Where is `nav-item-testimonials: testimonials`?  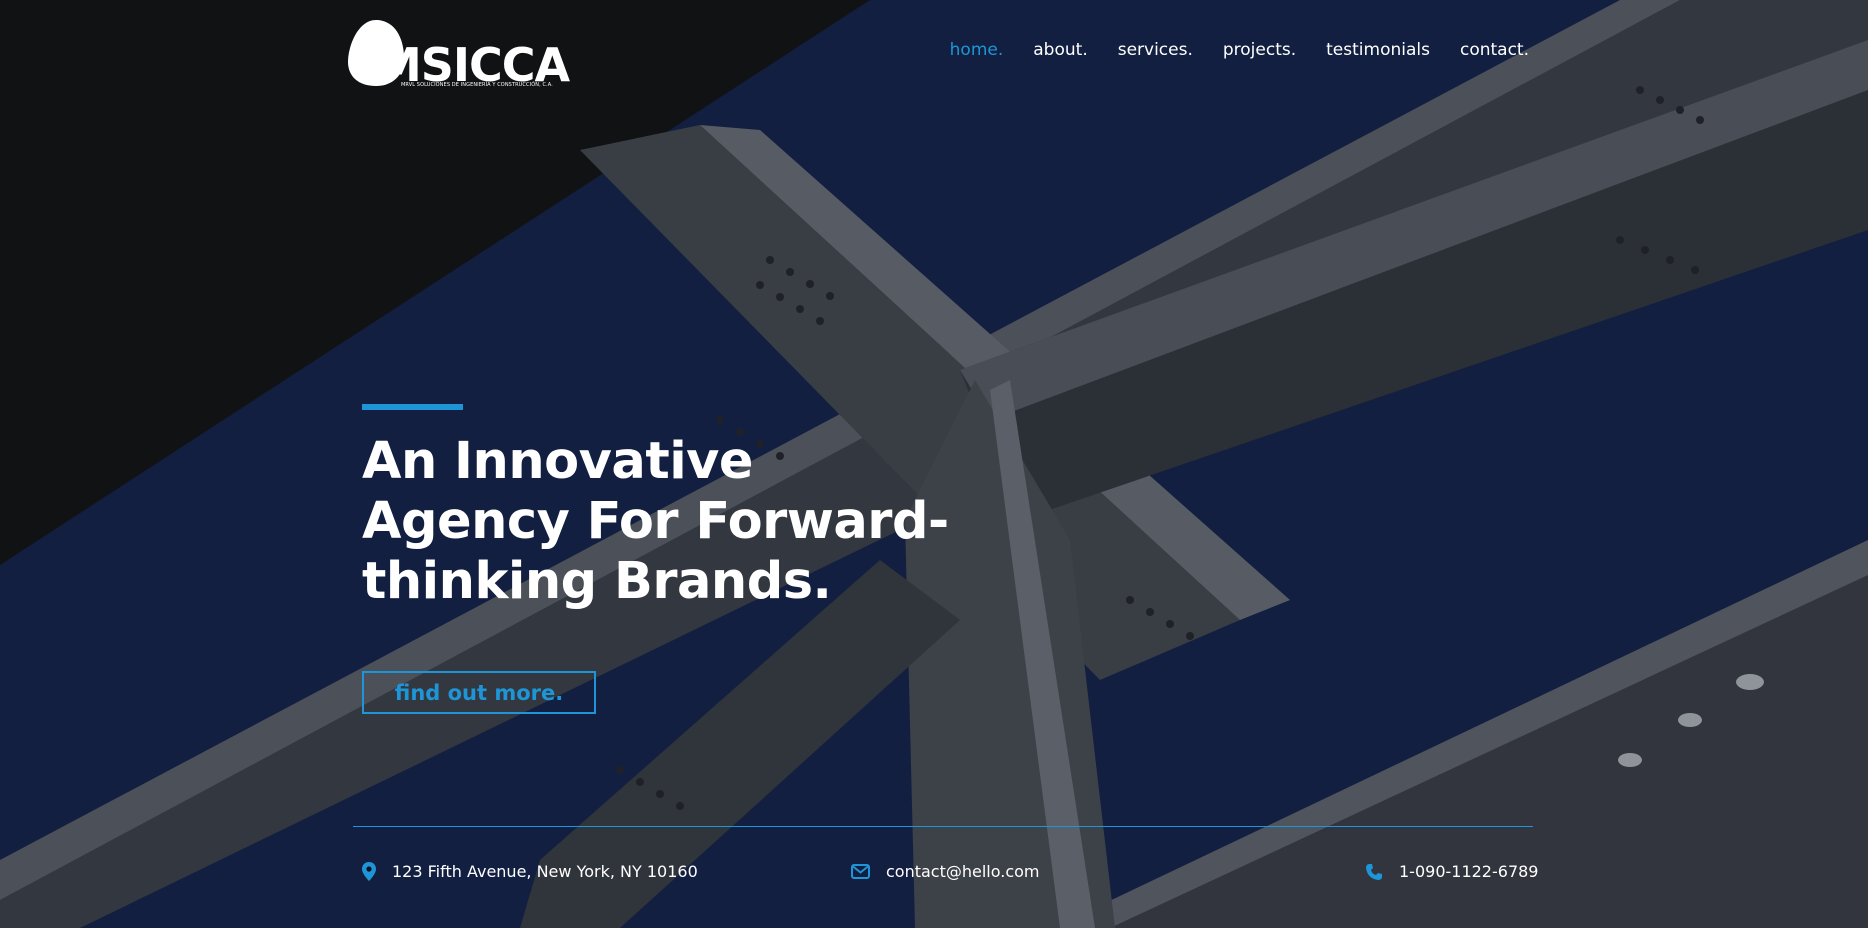 nav-item-testimonials: testimonials is located at coordinates (1378, 50).